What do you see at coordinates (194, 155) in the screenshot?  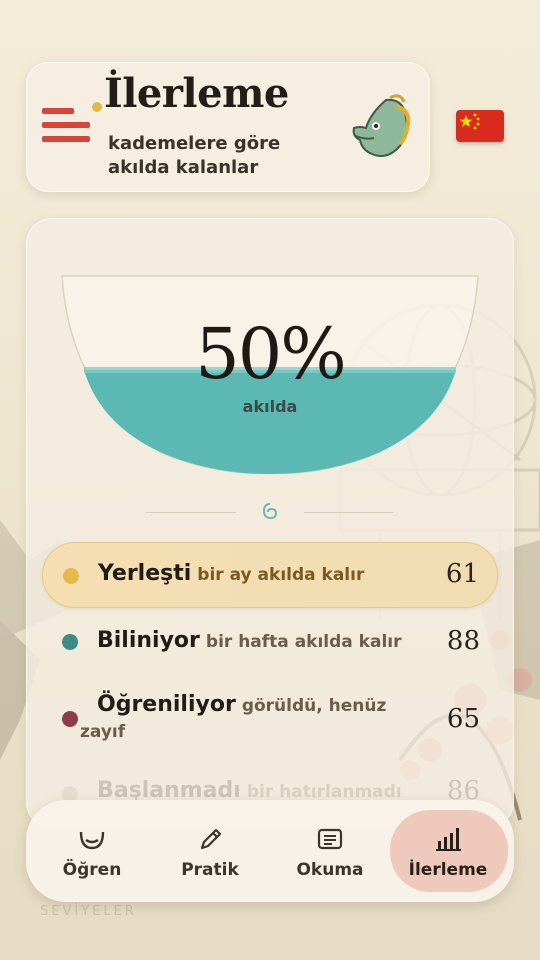 I see `page-subtitle: kademelere göre akılda kalanlar` at bounding box center [194, 155].